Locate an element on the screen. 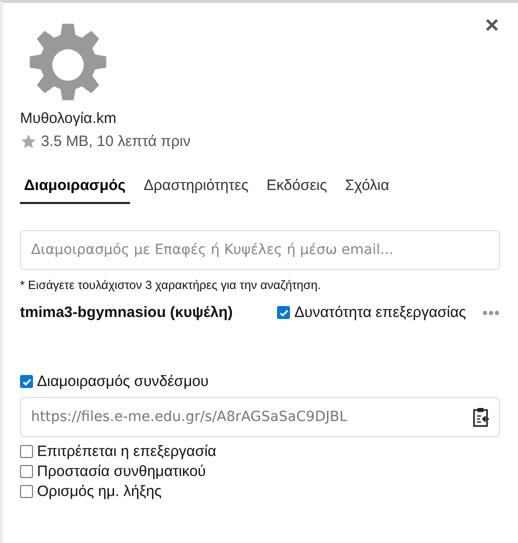  link-field: https://files.e-me.edu.gr/s/A8rAGSaSaC9DJBL is located at coordinates (260, 417).